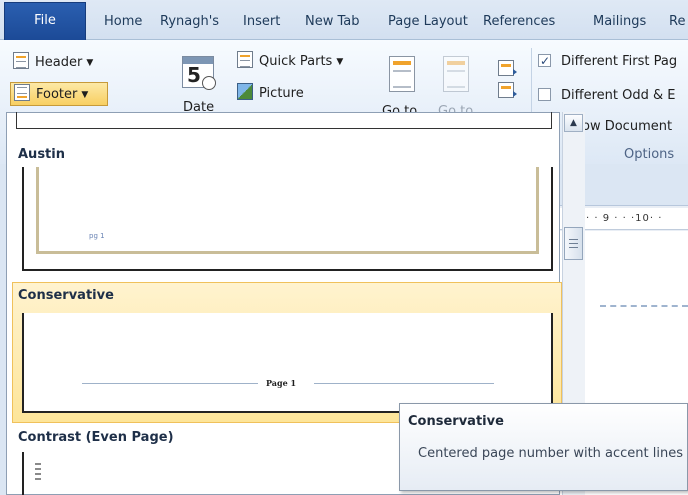  Describe the element at coordinates (284, 120) in the screenshot. I see `previous-footer-preview` at that location.